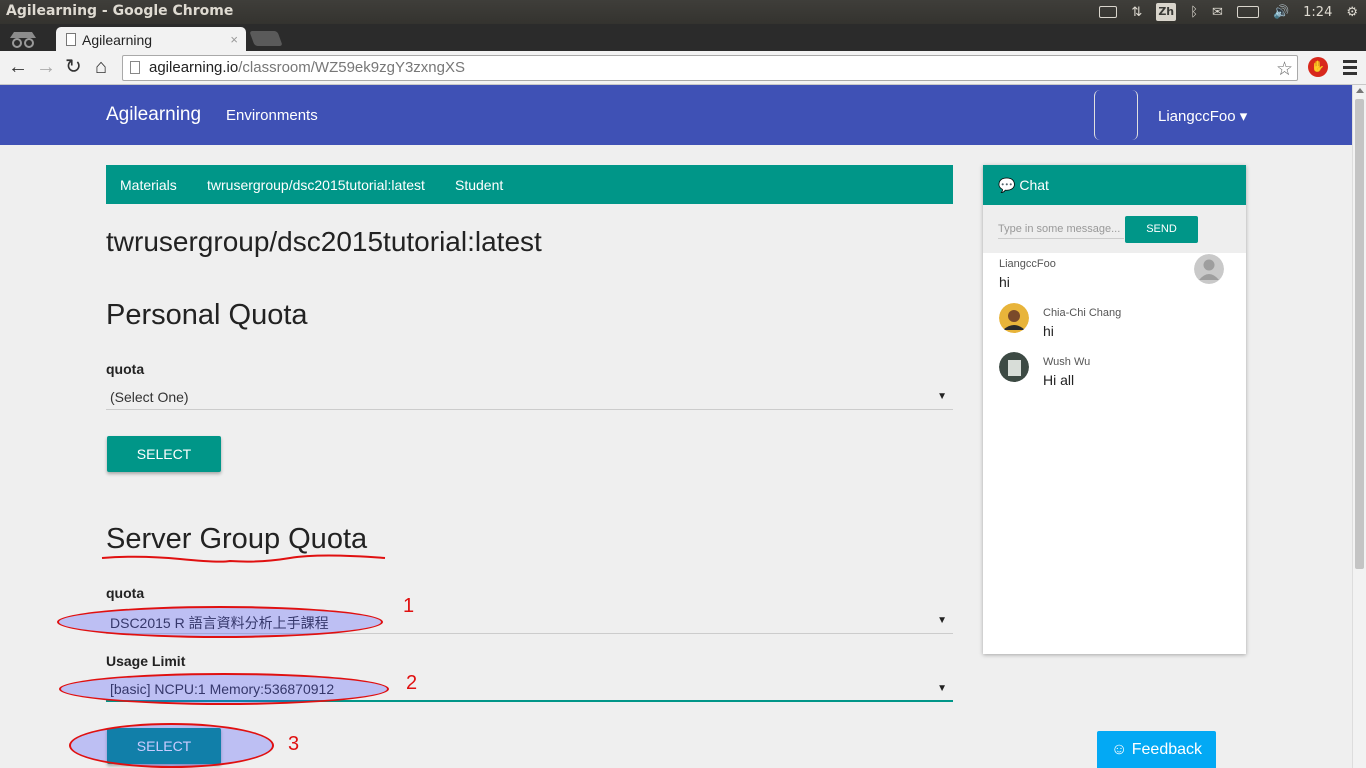 This screenshot has width=1366, height=768. I want to click on chat-title: Chat, so click(1034, 185).